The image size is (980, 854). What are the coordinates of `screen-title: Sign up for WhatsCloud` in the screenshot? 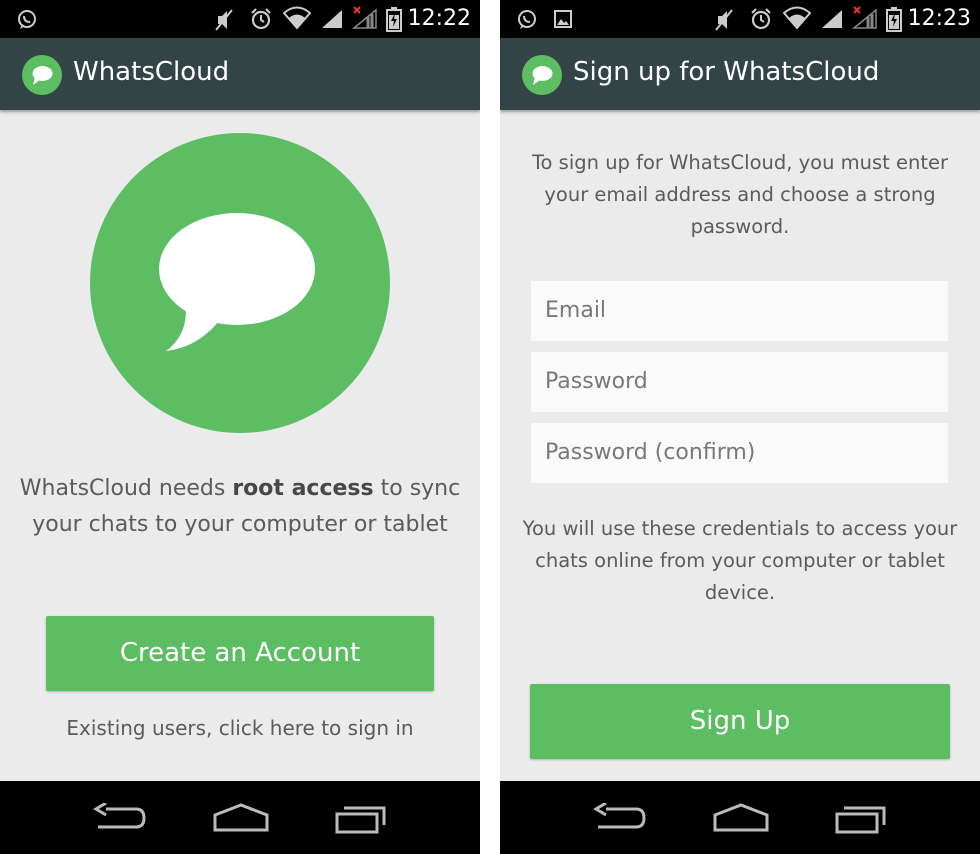 It's located at (726, 72).